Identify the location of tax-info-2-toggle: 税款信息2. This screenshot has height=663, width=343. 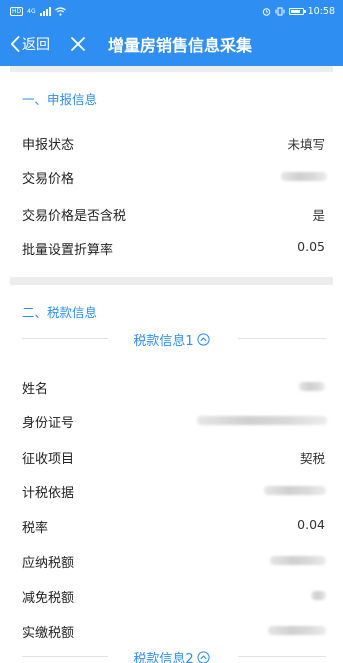
(171, 655).